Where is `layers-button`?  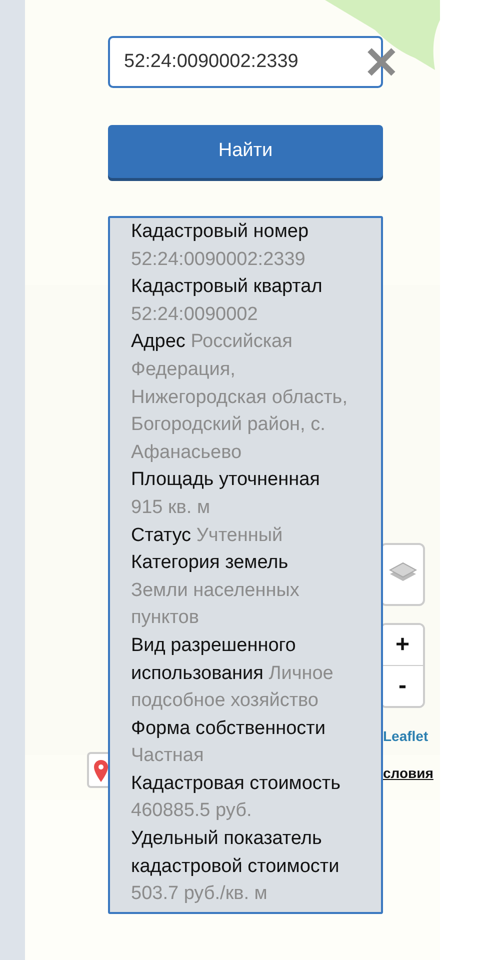
layers-button is located at coordinates (402, 574).